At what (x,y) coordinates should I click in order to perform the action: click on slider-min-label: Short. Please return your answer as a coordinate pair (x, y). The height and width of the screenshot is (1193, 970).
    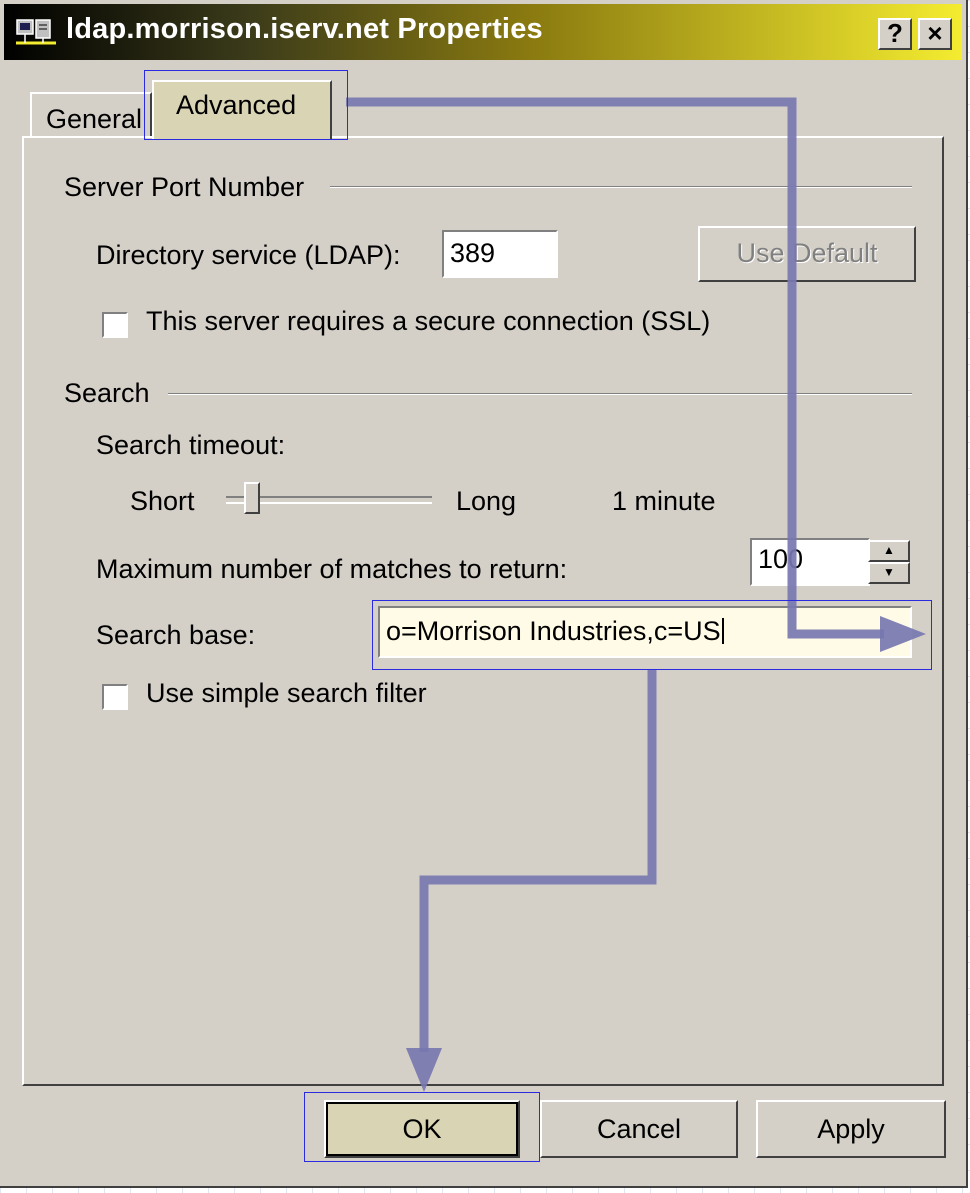
    Looking at the image, I should click on (162, 501).